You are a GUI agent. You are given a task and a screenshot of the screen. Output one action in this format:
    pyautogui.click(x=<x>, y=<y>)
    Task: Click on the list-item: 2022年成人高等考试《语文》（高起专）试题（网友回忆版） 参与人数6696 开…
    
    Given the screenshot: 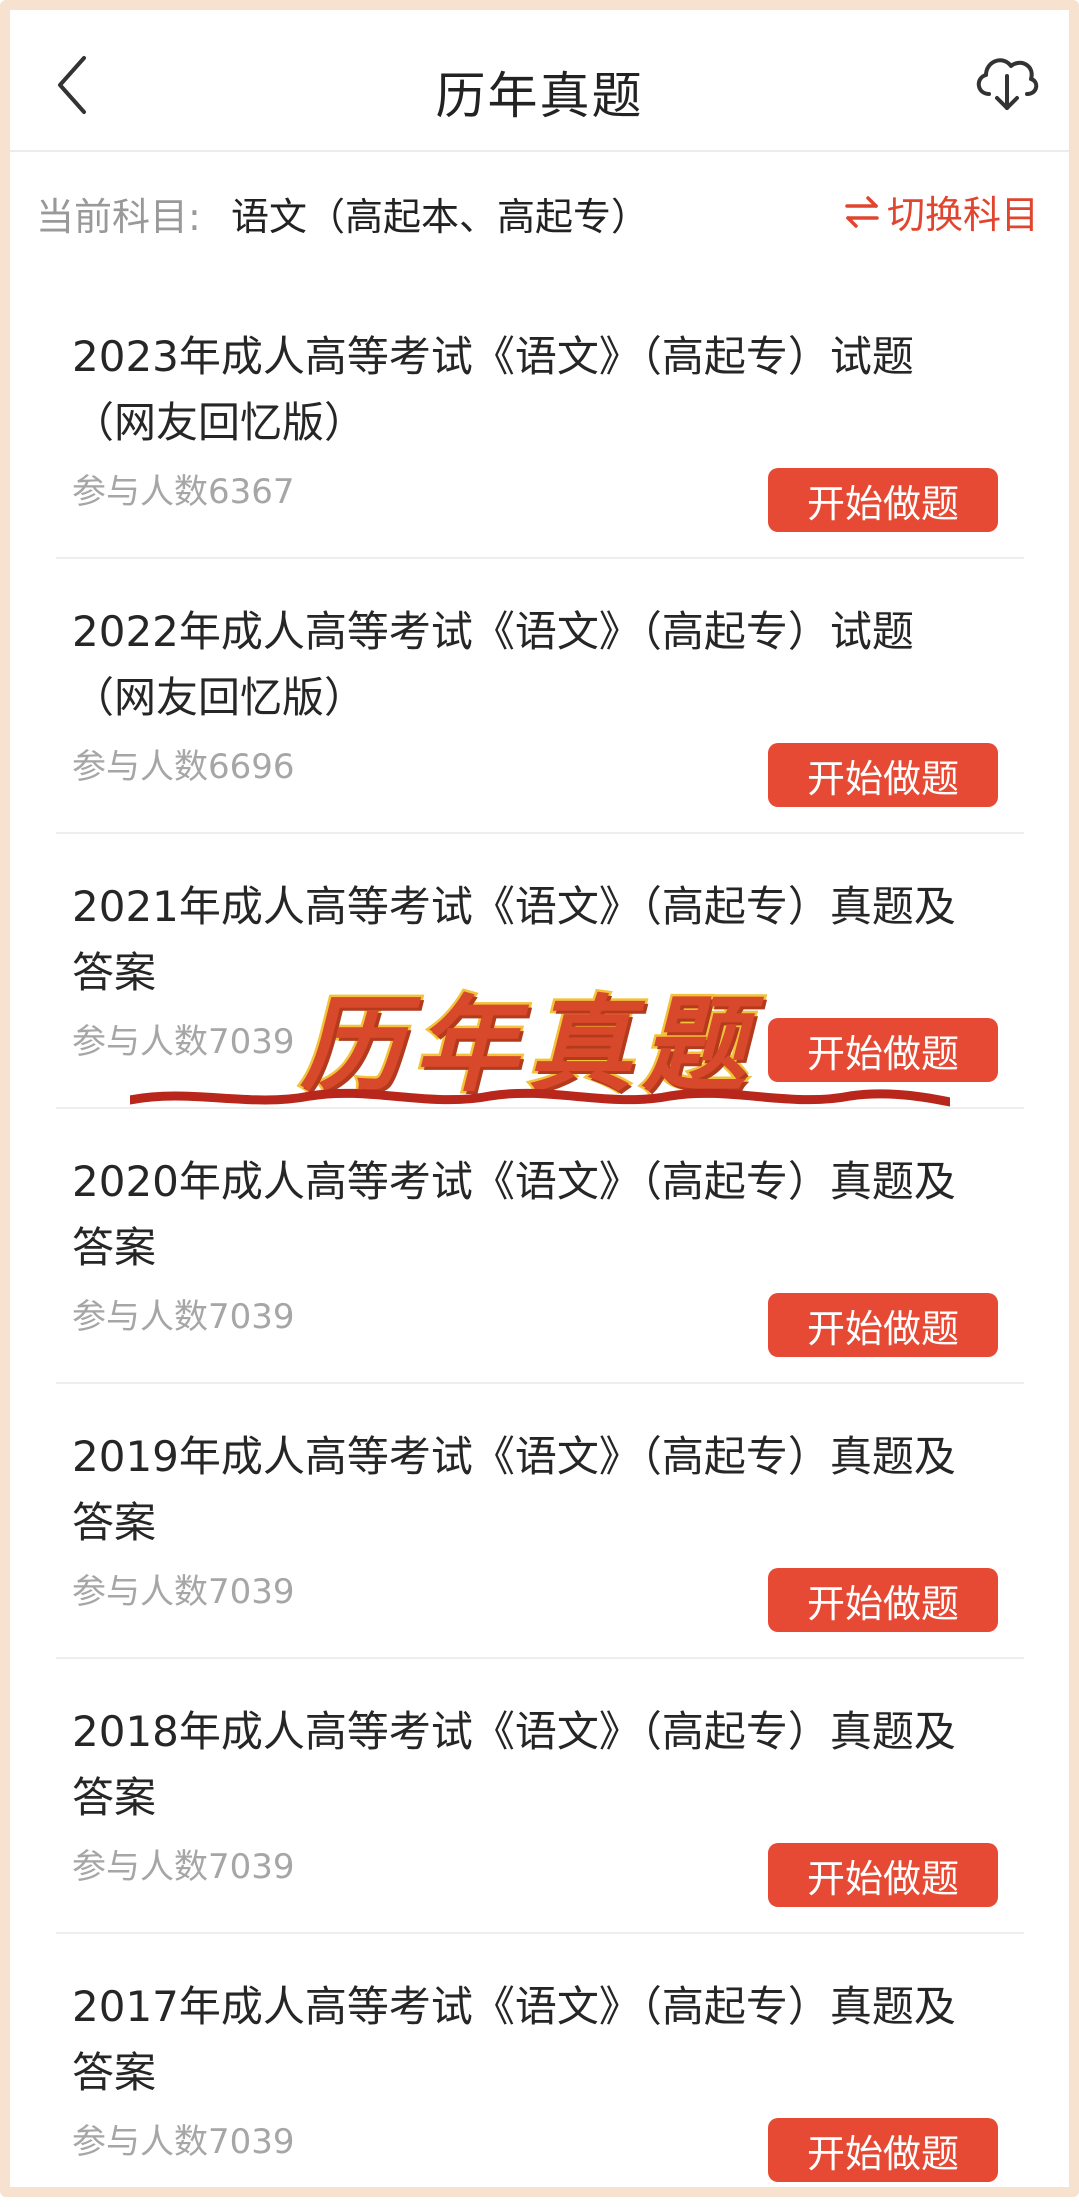 What is the action you would take?
    pyautogui.click(x=540, y=696)
    